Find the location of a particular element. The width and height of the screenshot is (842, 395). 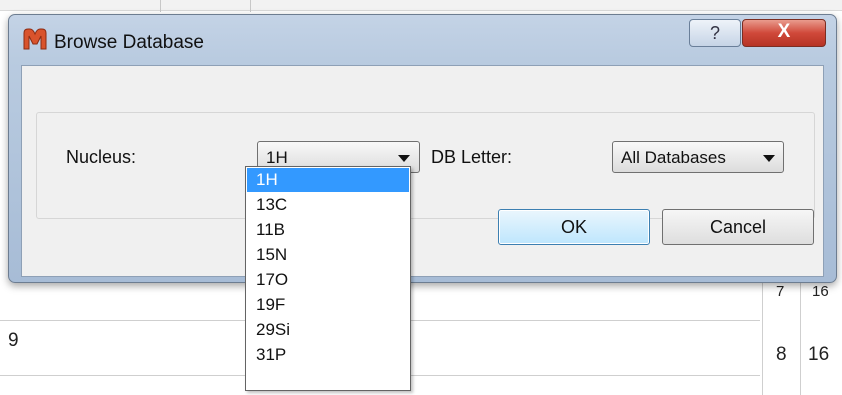

dropdown-option: 15N is located at coordinates (328, 255).